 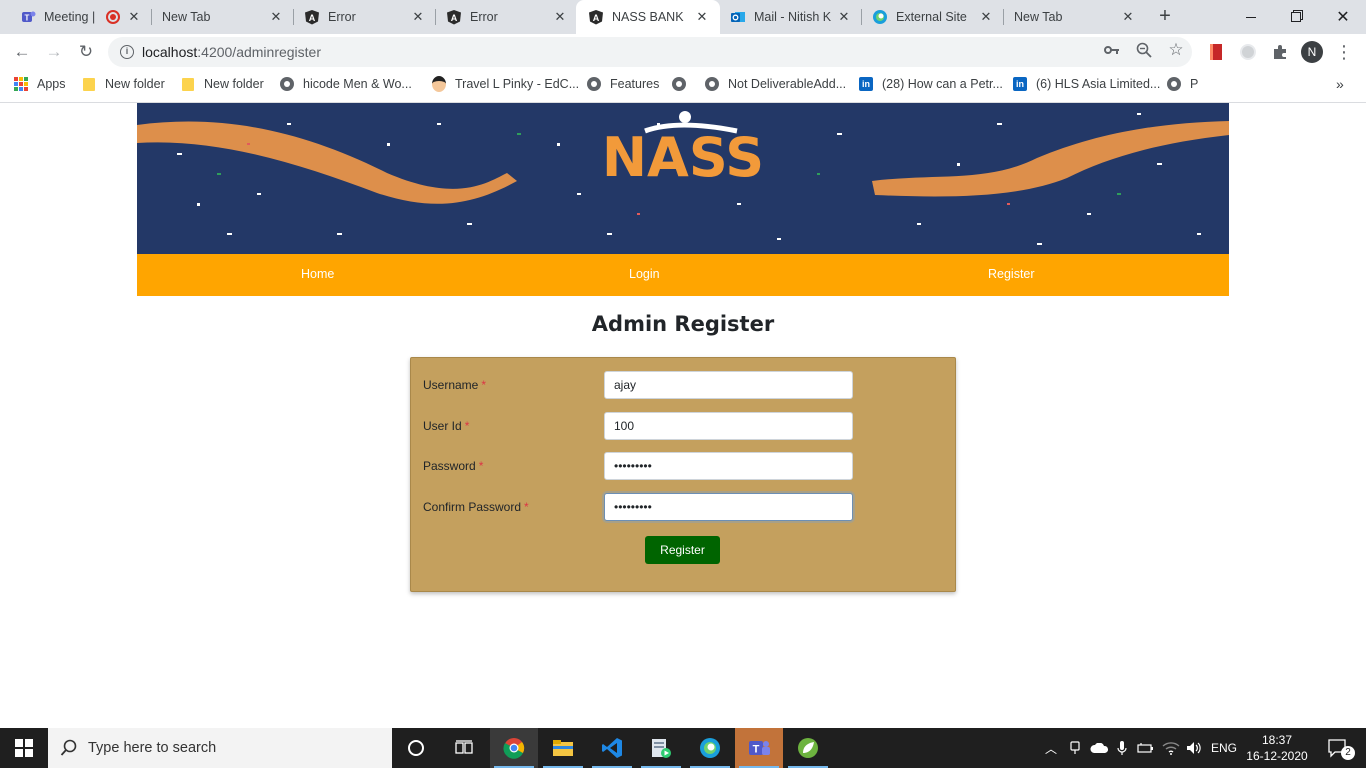 What do you see at coordinates (1182, 84) in the screenshot?
I see `bookmark-p: P` at bounding box center [1182, 84].